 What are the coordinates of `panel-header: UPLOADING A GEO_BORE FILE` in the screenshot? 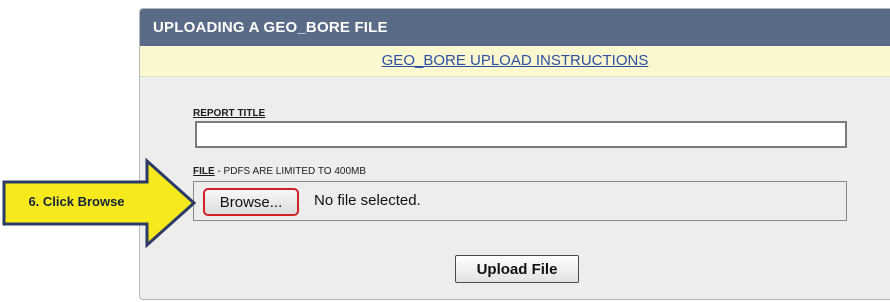 It's located at (515, 27).